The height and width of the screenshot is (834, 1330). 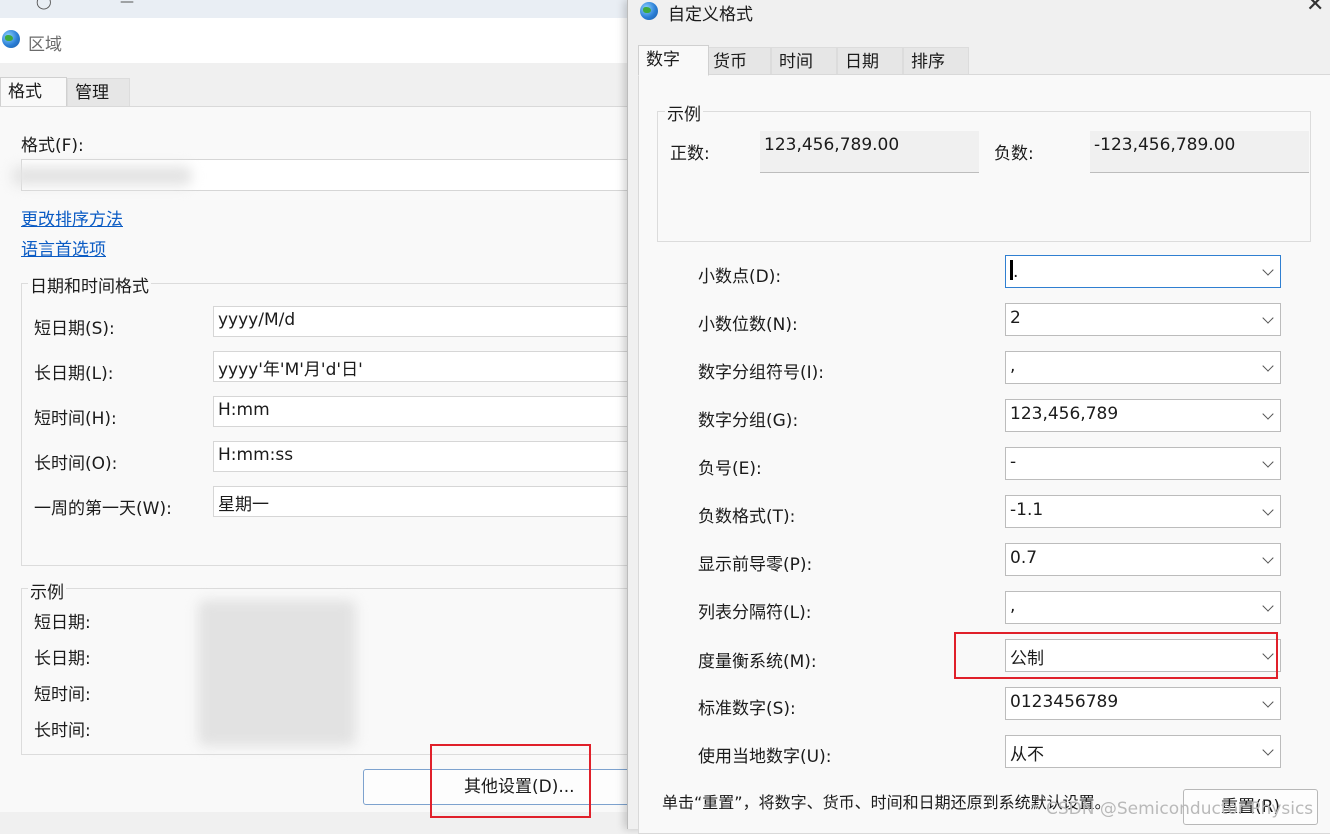 What do you see at coordinates (33, 92) in the screenshot?
I see `tab-format: 格式` at bounding box center [33, 92].